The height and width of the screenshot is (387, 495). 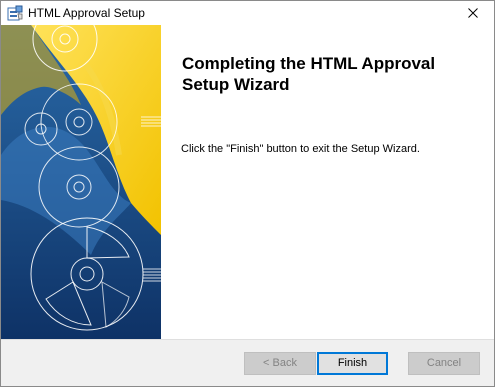 I want to click on close-icon, so click(x=473, y=13).